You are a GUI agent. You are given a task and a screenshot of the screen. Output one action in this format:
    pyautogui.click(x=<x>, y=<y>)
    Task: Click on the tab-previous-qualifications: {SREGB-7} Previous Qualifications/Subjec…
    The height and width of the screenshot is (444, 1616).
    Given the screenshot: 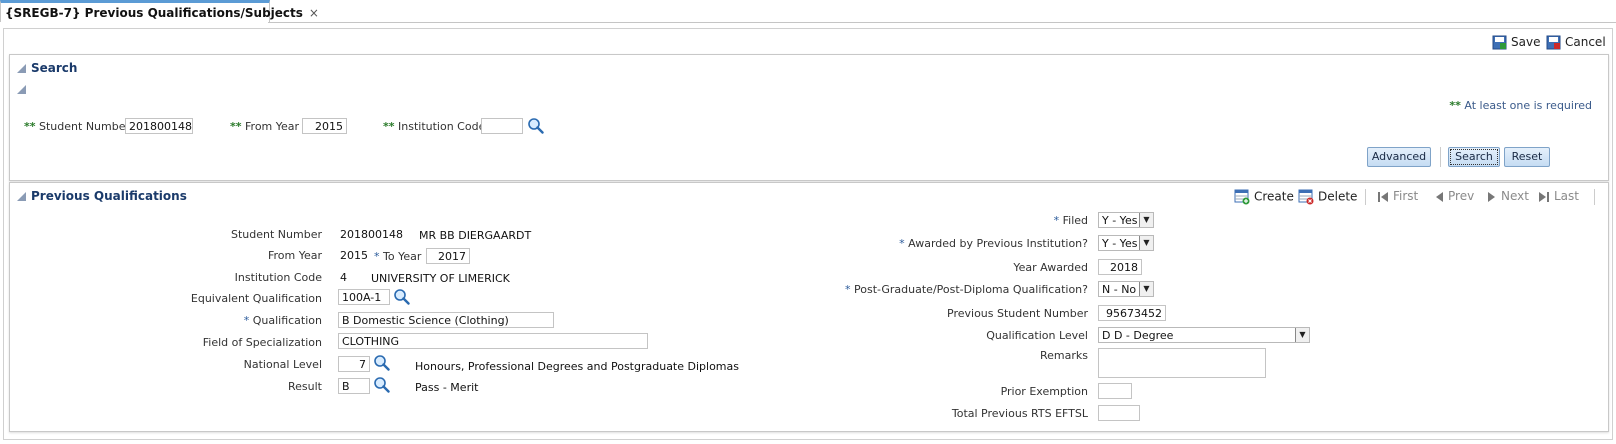 What is the action you would take?
    pyautogui.click(x=159, y=11)
    